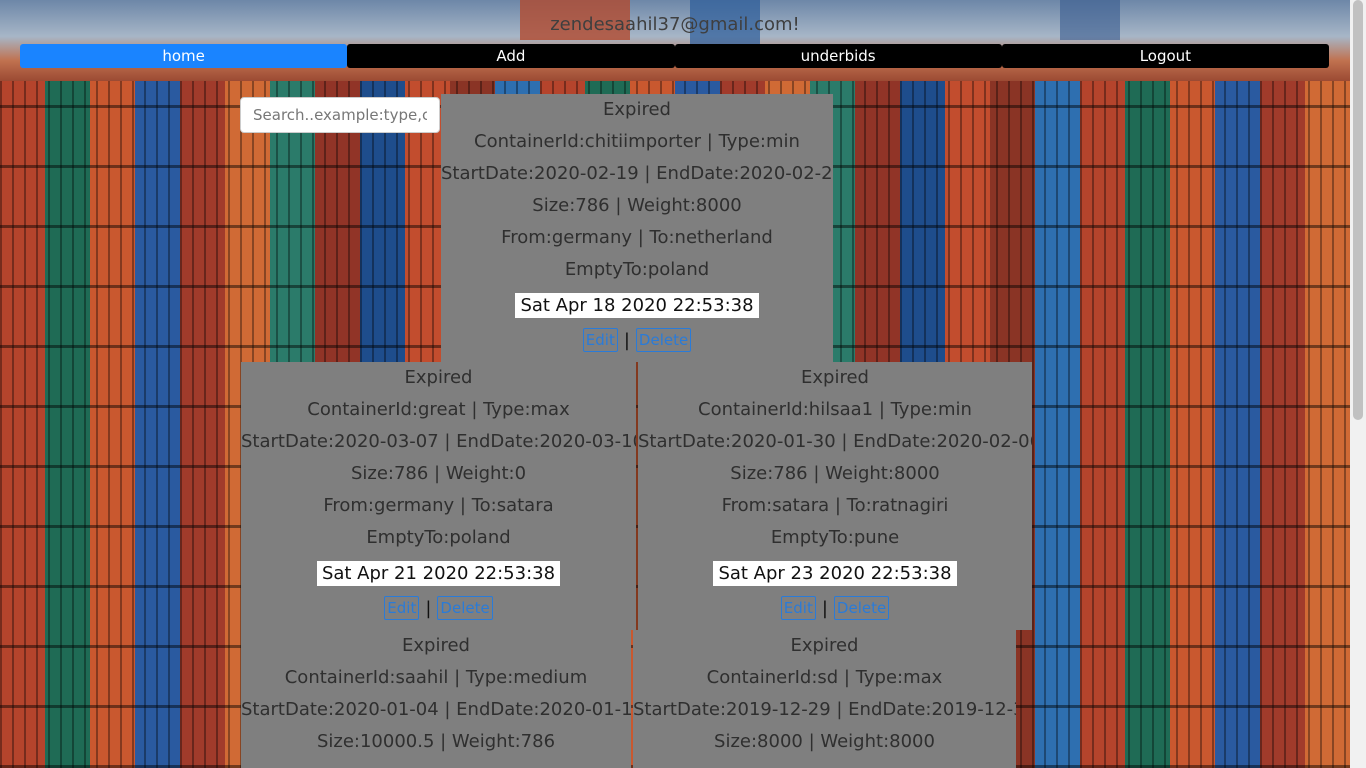 The height and width of the screenshot is (768, 1366). I want to click on nav-underbids: underbids, so click(838, 56).